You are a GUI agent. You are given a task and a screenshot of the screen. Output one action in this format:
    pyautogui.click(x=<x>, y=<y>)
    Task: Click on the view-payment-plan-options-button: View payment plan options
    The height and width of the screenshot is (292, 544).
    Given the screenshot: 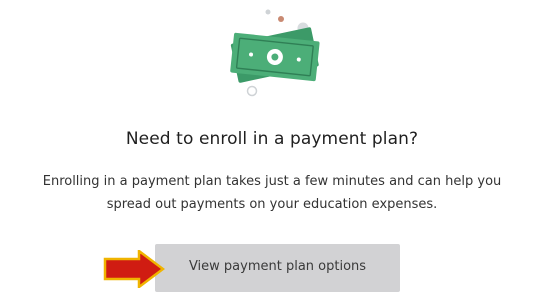 What is the action you would take?
    pyautogui.click(x=277, y=268)
    